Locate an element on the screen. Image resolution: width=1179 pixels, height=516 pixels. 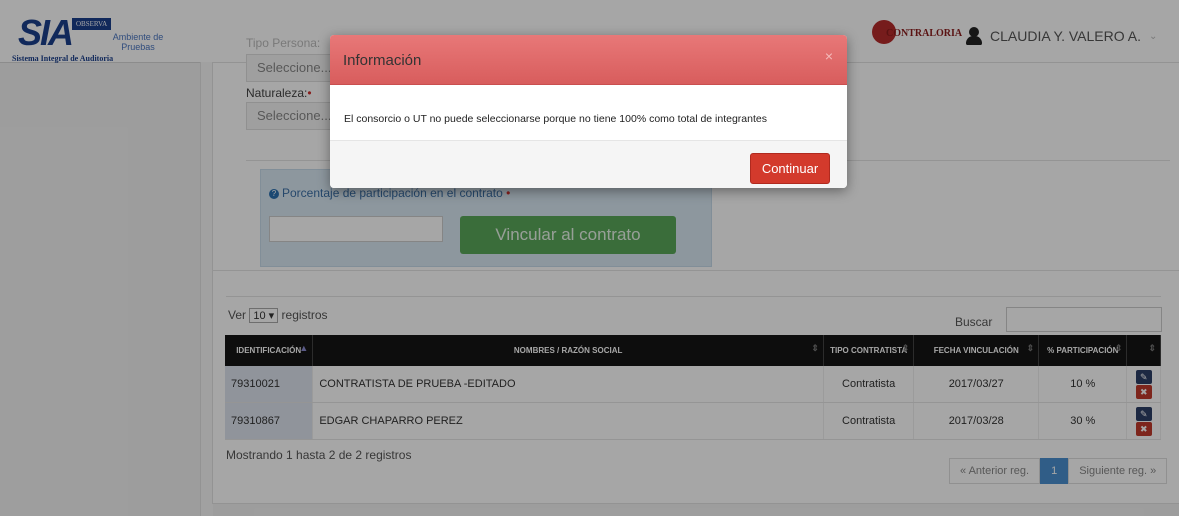
close-icon: × is located at coordinates (829, 56).